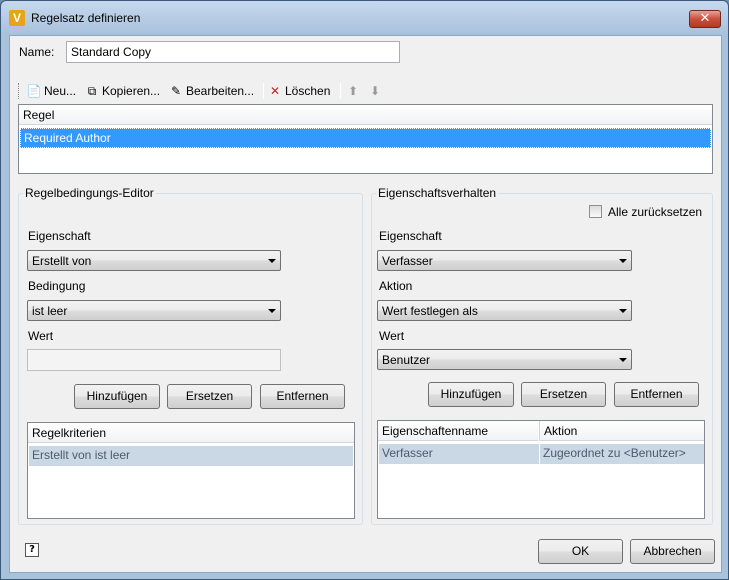 Image resolution: width=729 pixels, height=580 pixels. I want to click on behavior-value-dropdown: Benutzer, so click(504, 359).